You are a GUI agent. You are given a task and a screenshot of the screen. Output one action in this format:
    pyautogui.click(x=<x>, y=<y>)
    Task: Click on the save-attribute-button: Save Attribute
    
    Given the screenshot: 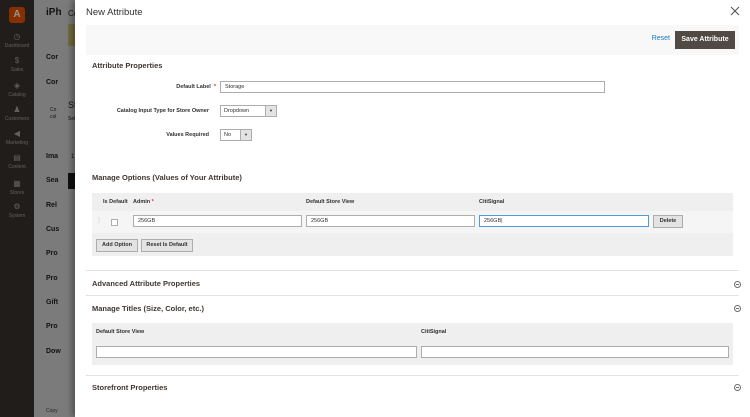 What is the action you would take?
    pyautogui.click(x=705, y=40)
    